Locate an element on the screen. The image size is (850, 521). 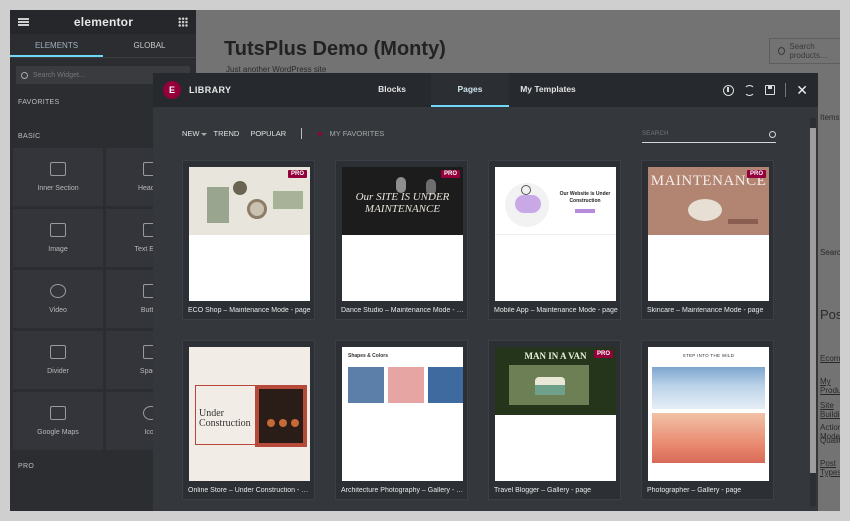
library-scrollbar is located at coordinates (813, 312).